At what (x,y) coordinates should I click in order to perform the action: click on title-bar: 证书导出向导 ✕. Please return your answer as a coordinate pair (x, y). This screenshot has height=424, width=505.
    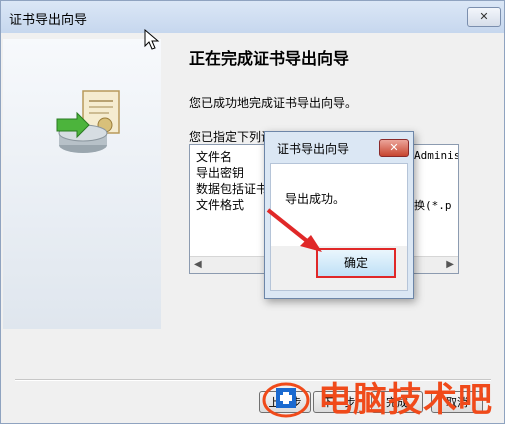
    Looking at the image, I should click on (252, 17).